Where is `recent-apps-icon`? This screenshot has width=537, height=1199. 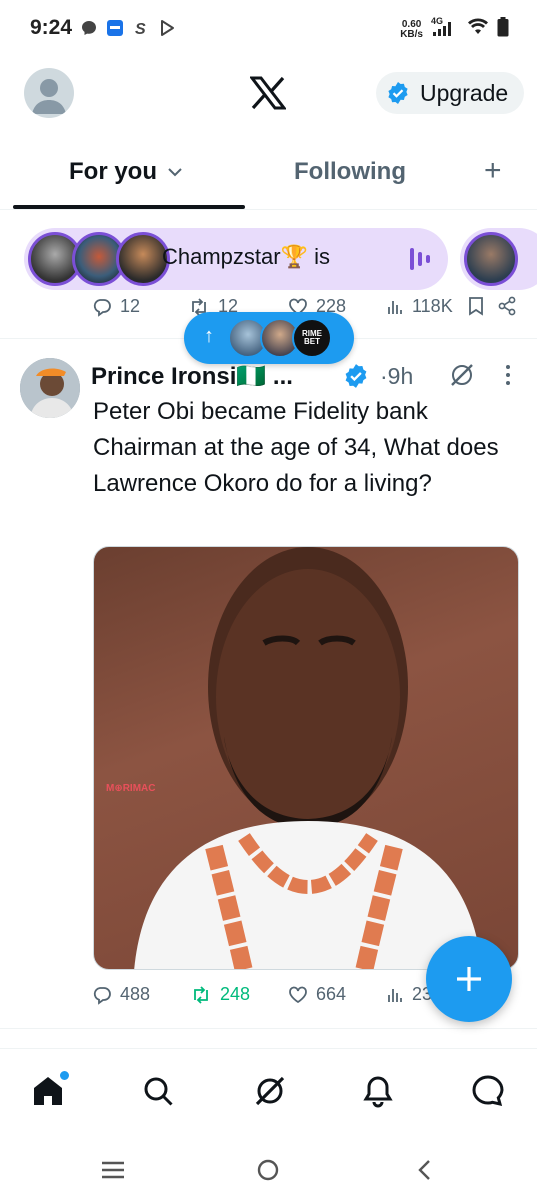 recent-apps-icon is located at coordinates (113, 1172).